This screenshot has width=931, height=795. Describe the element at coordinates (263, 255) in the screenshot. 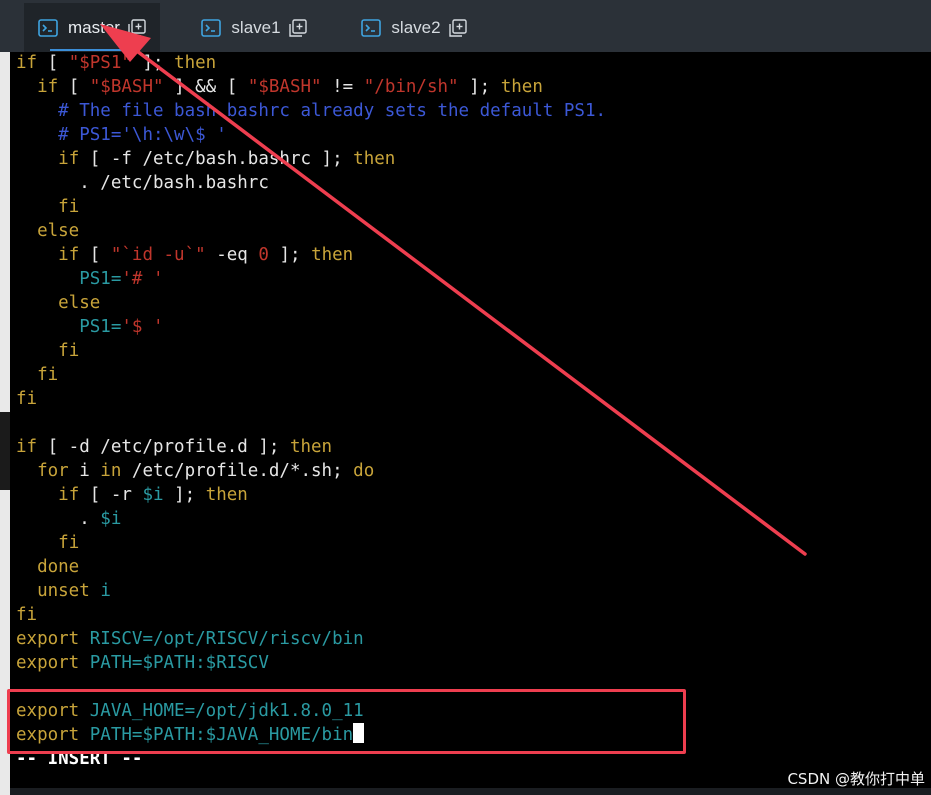

I see `code-token: 0` at that location.